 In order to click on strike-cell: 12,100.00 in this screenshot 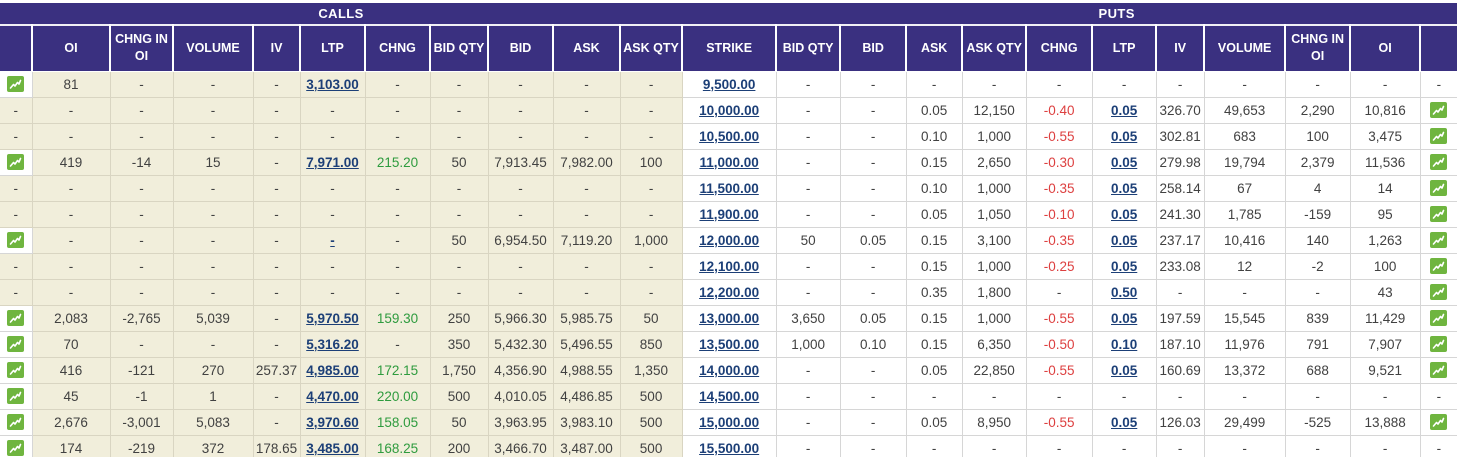, I will do `click(729, 266)`.